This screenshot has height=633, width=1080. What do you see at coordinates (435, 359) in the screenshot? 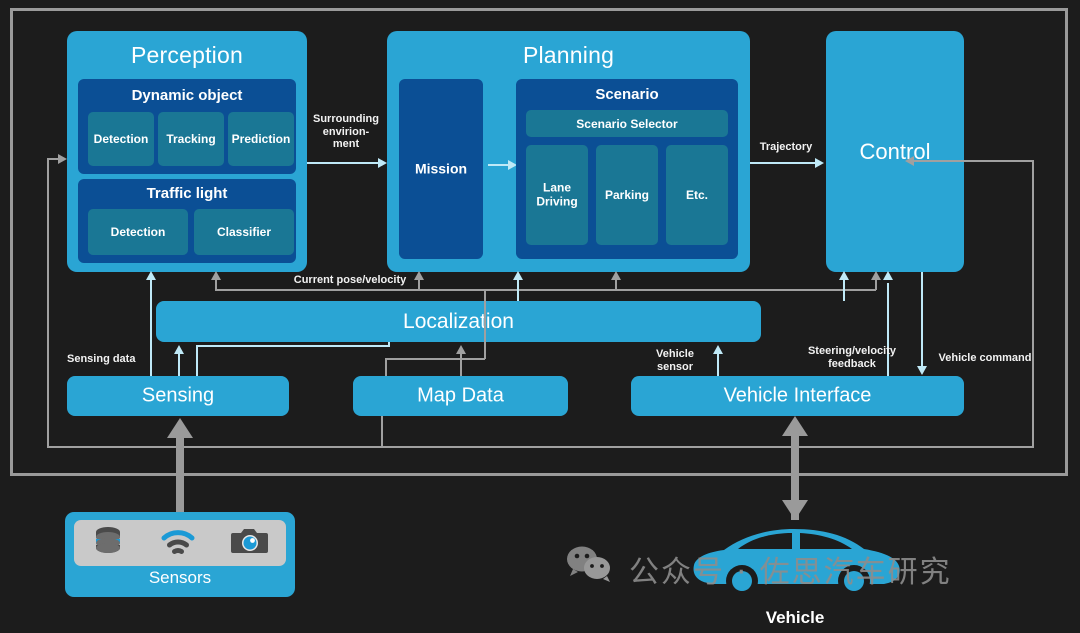
I see `mapdata-to-planning-elbow` at bounding box center [435, 359].